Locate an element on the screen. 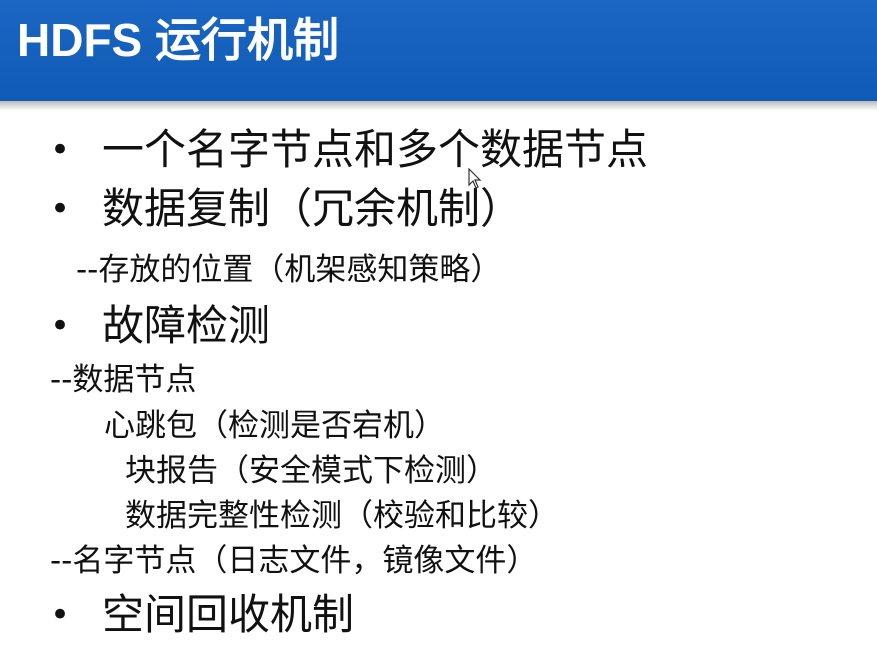 This screenshot has height=671, width=877. bullet-item-3: • 故障检测 is located at coordinates (160, 326).